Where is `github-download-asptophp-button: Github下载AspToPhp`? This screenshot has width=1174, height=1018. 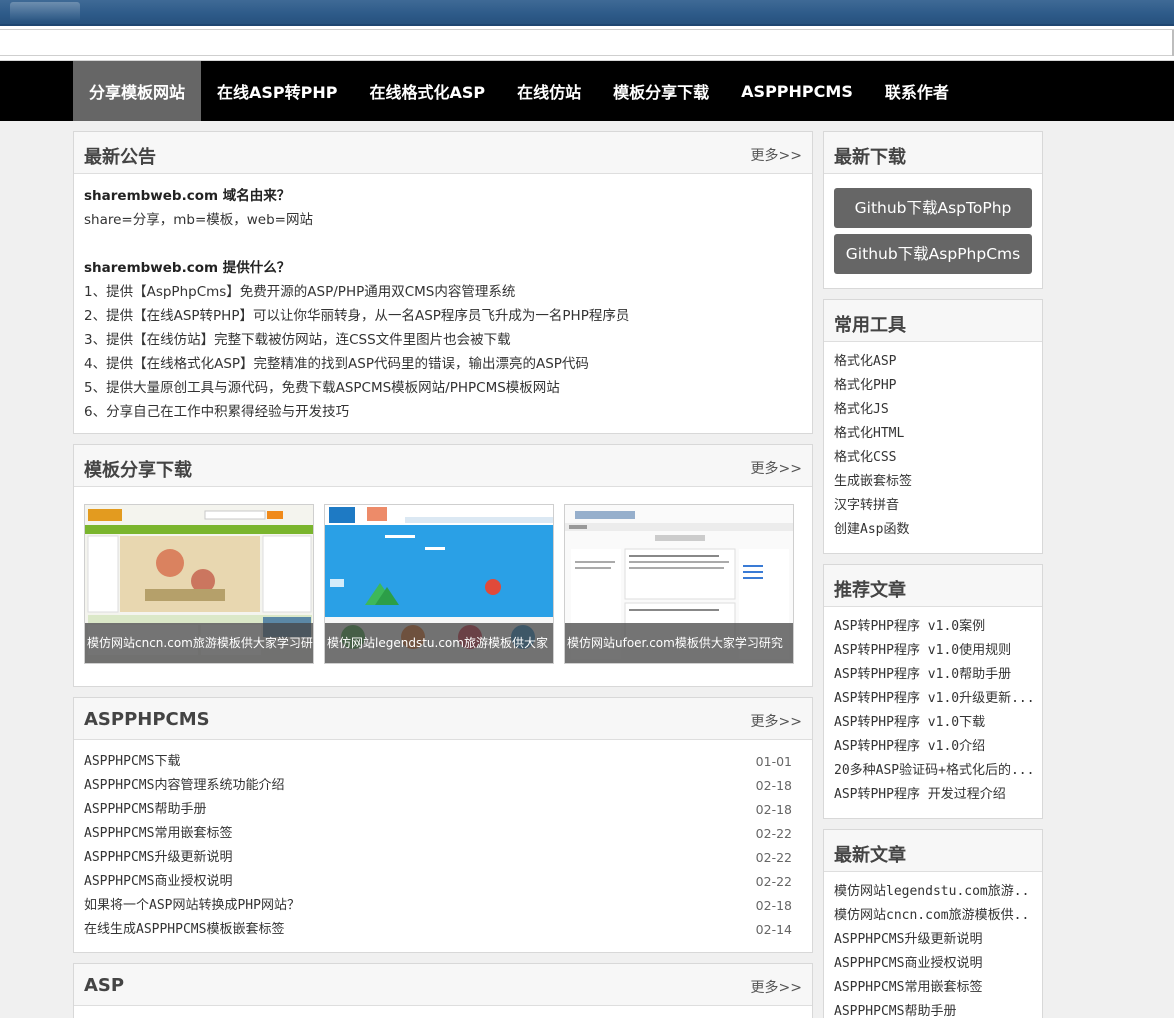
github-download-asptophp-button: Github下载AspToPhp is located at coordinates (933, 208).